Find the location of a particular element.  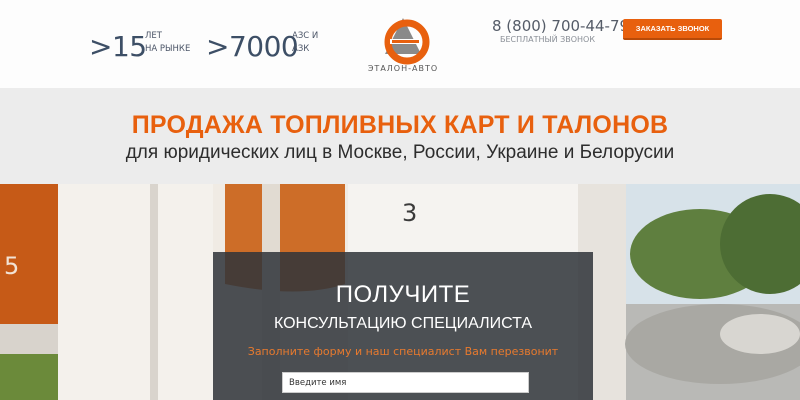

form-title: ПОЛУЧИТЕ is located at coordinates (403, 294).